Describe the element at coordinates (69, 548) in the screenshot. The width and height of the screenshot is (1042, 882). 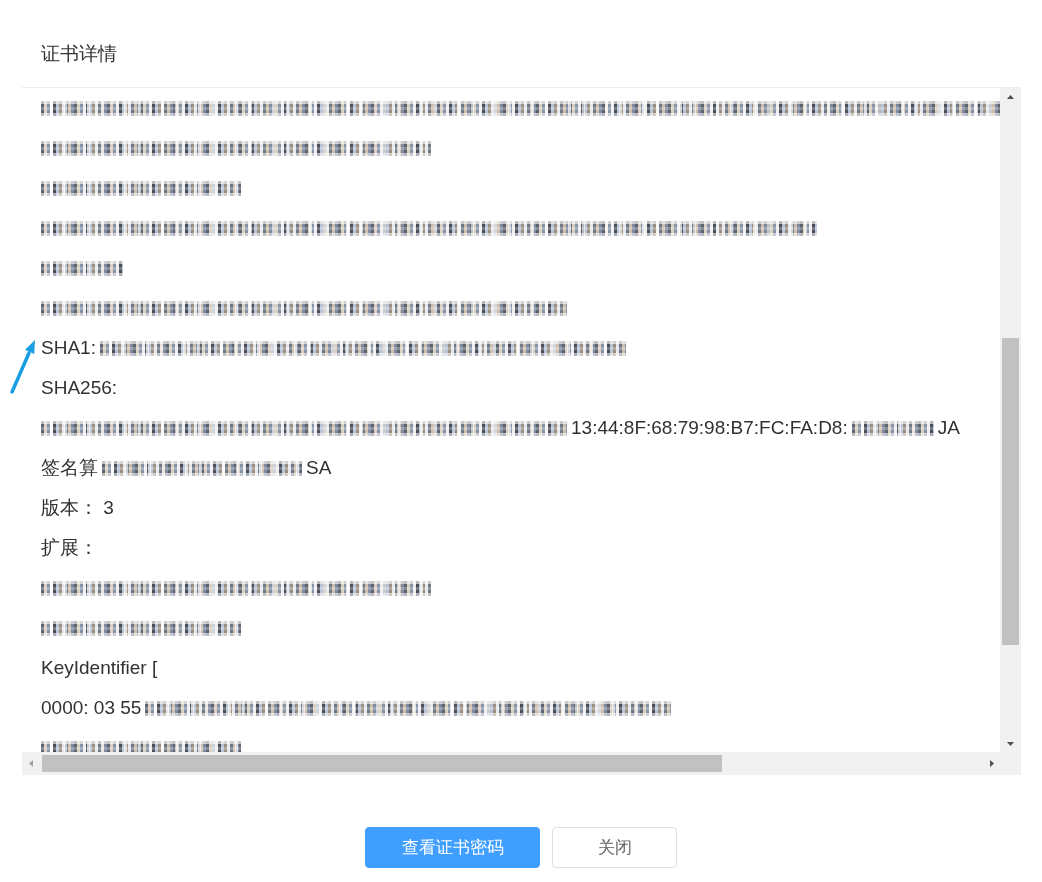
I see `certificate-line-text: 扩展：` at that location.